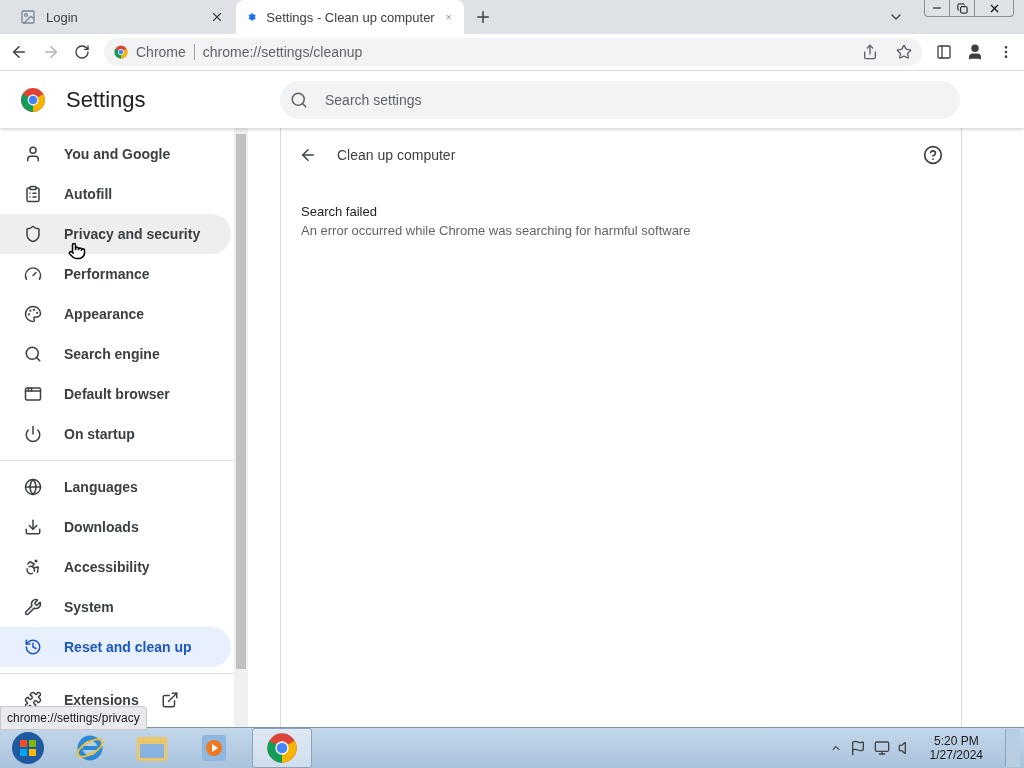 Image resolution: width=1024 pixels, height=768 pixels. Describe the element at coordinates (339, 211) in the screenshot. I see `status-heading: Search failed` at that location.